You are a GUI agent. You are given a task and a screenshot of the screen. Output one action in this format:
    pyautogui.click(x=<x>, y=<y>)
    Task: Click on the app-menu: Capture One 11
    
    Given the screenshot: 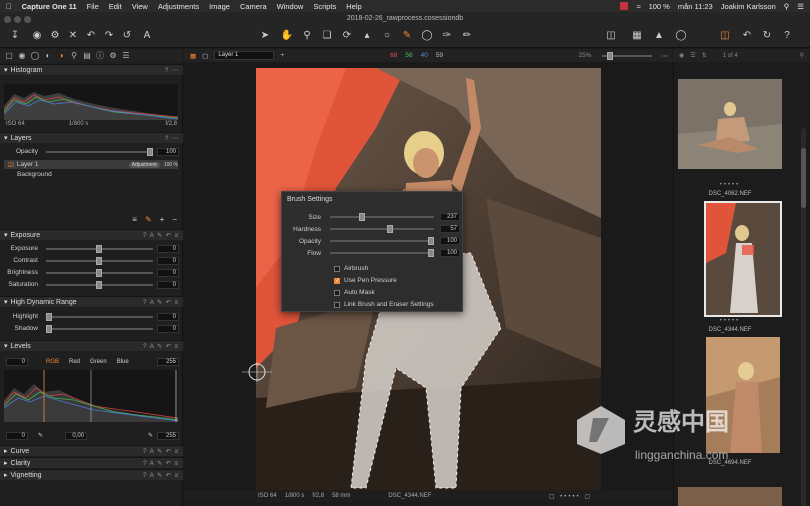 What is the action you would take?
    pyautogui.click(x=49, y=6)
    